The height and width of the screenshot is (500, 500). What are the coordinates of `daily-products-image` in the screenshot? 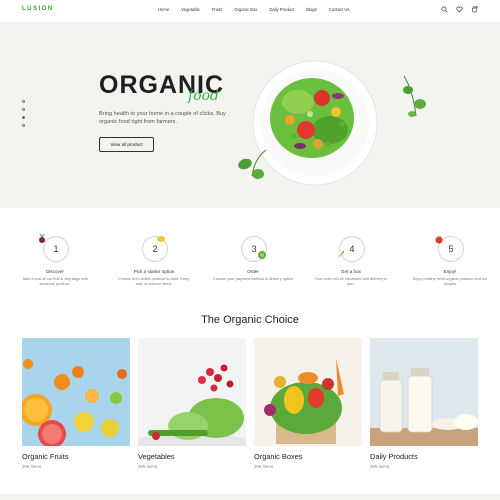 It's located at (424, 392).